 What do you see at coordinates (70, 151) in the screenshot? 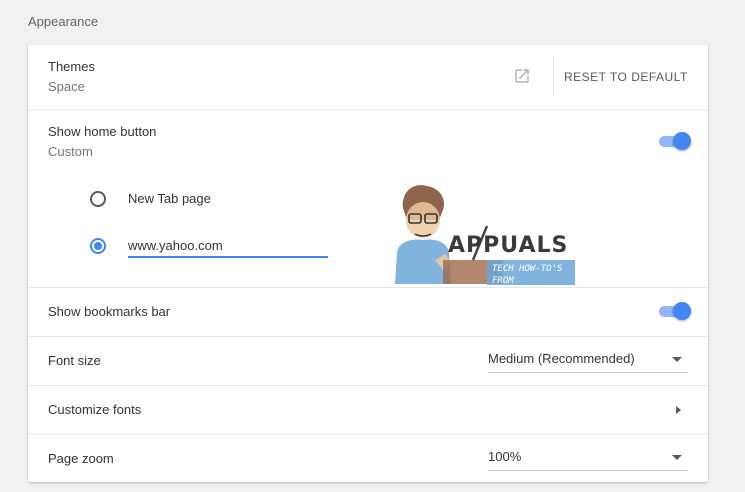
I see `home-button-value: Custom` at bounding box center [70, 151].